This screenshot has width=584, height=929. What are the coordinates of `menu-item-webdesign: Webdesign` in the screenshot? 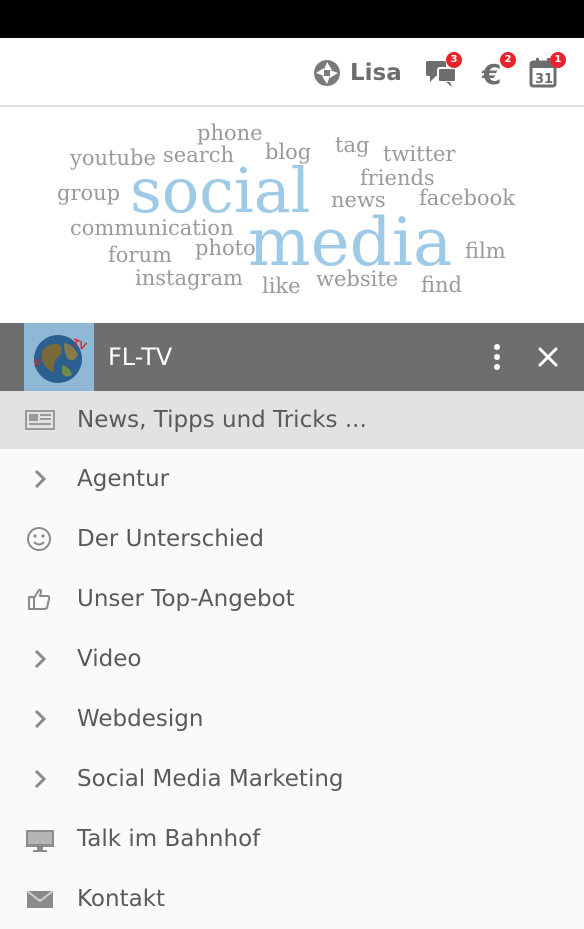 It's located at (292, 719).